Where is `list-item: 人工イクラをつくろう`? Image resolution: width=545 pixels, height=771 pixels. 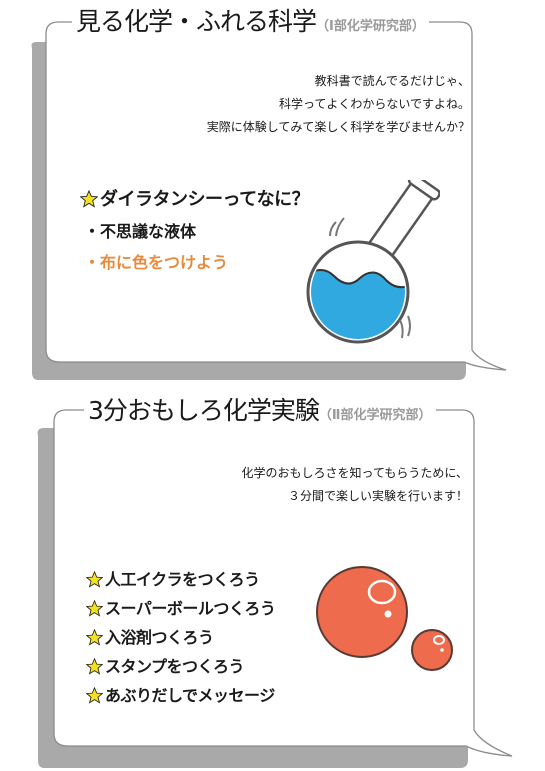
list-item: 人工イクラをつくろう is located at coordinates (180, 579).